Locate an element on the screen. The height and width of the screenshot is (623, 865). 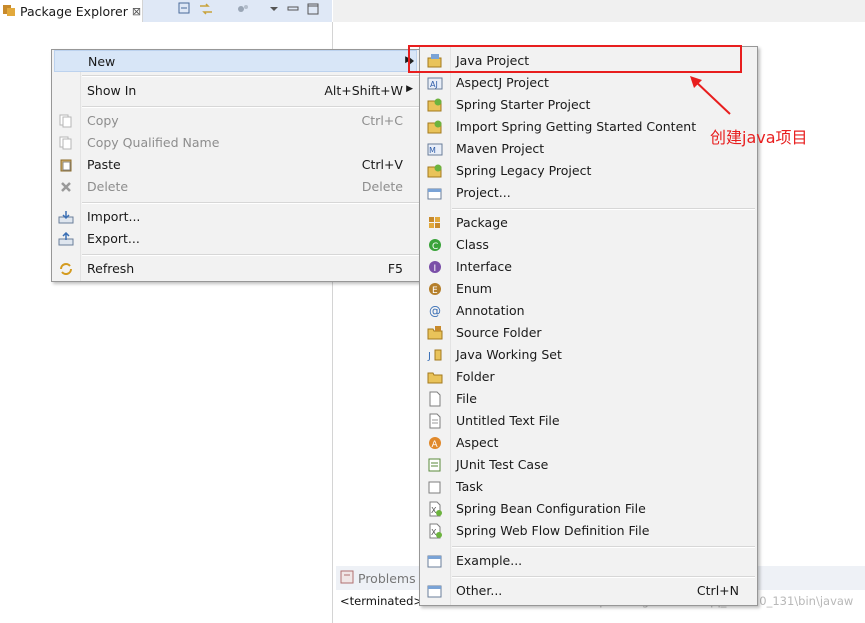
submenu-item-spring-legacy-project: Spring Legacy Project is located at coordinates (588, 171).